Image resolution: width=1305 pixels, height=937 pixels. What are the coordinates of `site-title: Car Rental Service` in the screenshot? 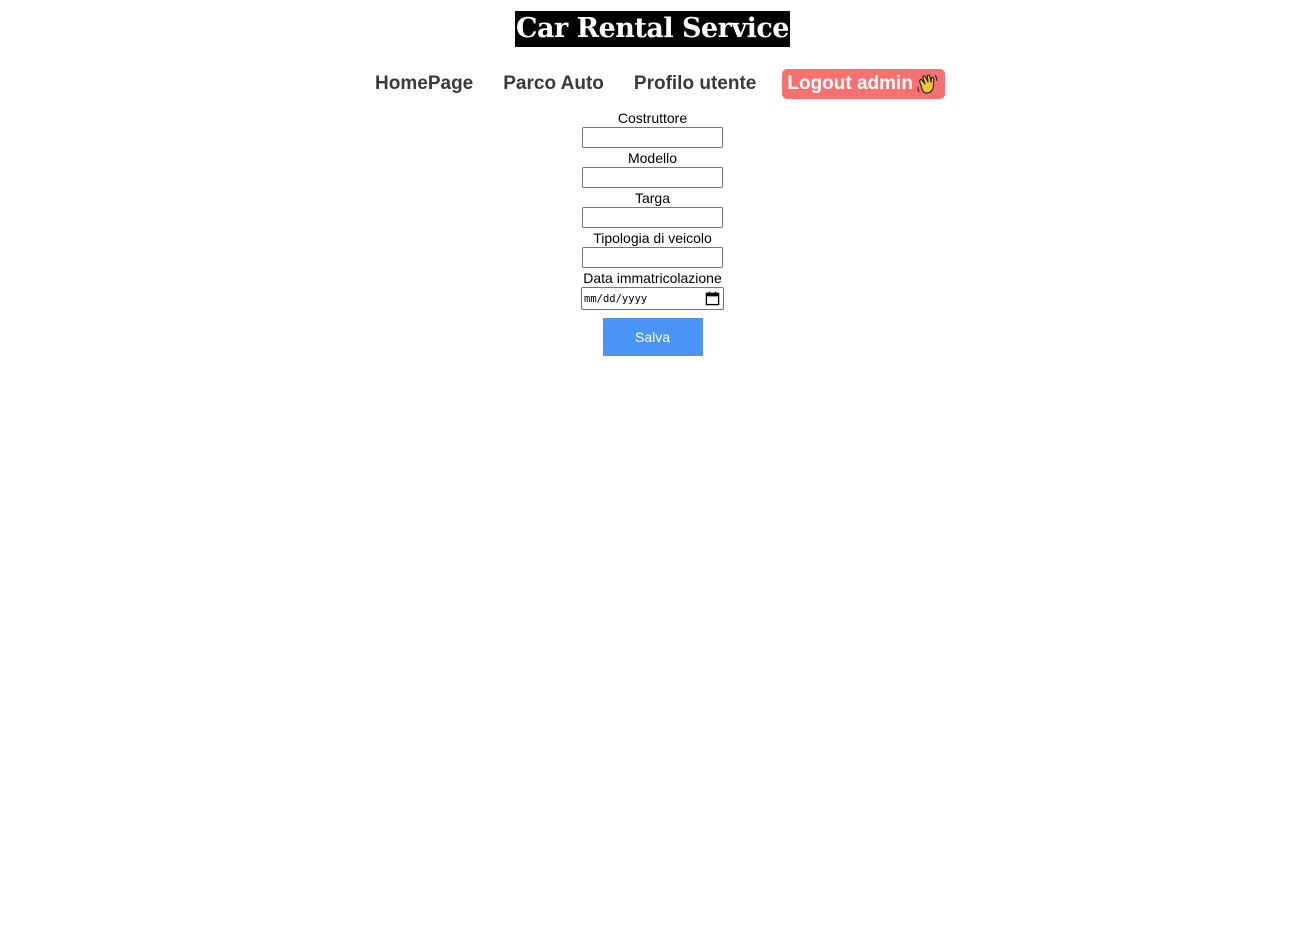 It's located at (652, 29).